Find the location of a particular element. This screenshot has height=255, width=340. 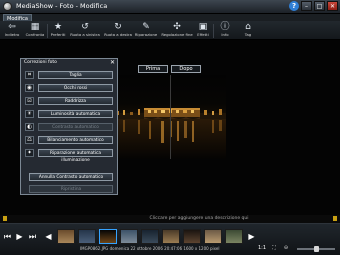

auto-brightness-button: Luminosità automatica is located at coordinates (75, 114).